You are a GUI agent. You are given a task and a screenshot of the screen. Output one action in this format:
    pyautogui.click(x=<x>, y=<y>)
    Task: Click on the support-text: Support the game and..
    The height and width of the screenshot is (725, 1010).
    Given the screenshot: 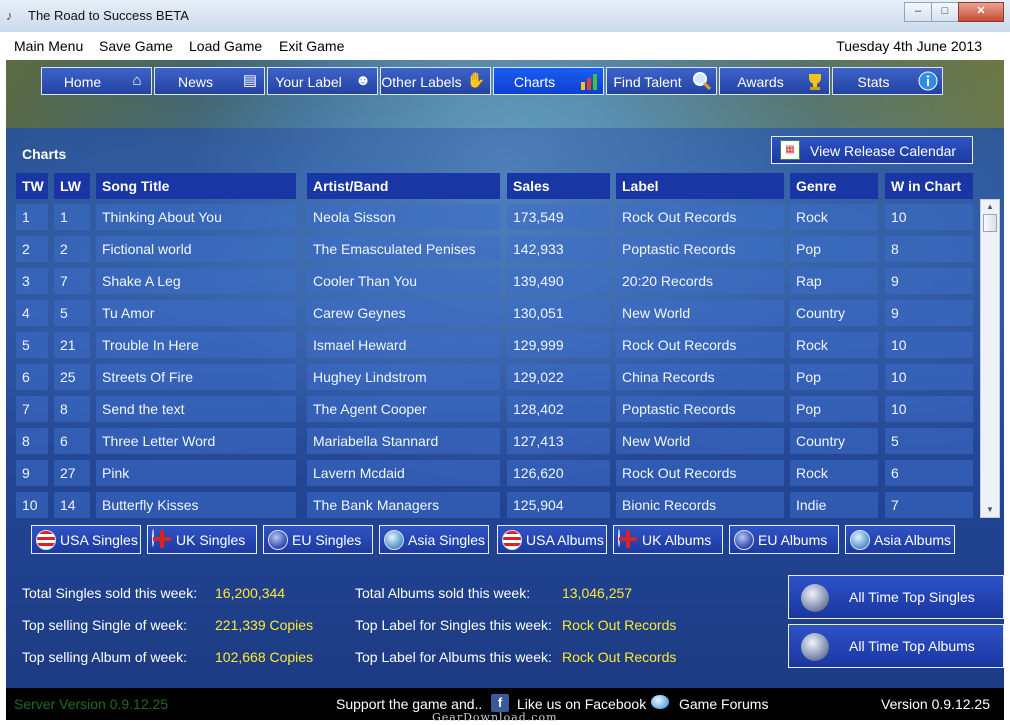 What is the action you would take?
    pyautogui.click(x=409, y=704)
    